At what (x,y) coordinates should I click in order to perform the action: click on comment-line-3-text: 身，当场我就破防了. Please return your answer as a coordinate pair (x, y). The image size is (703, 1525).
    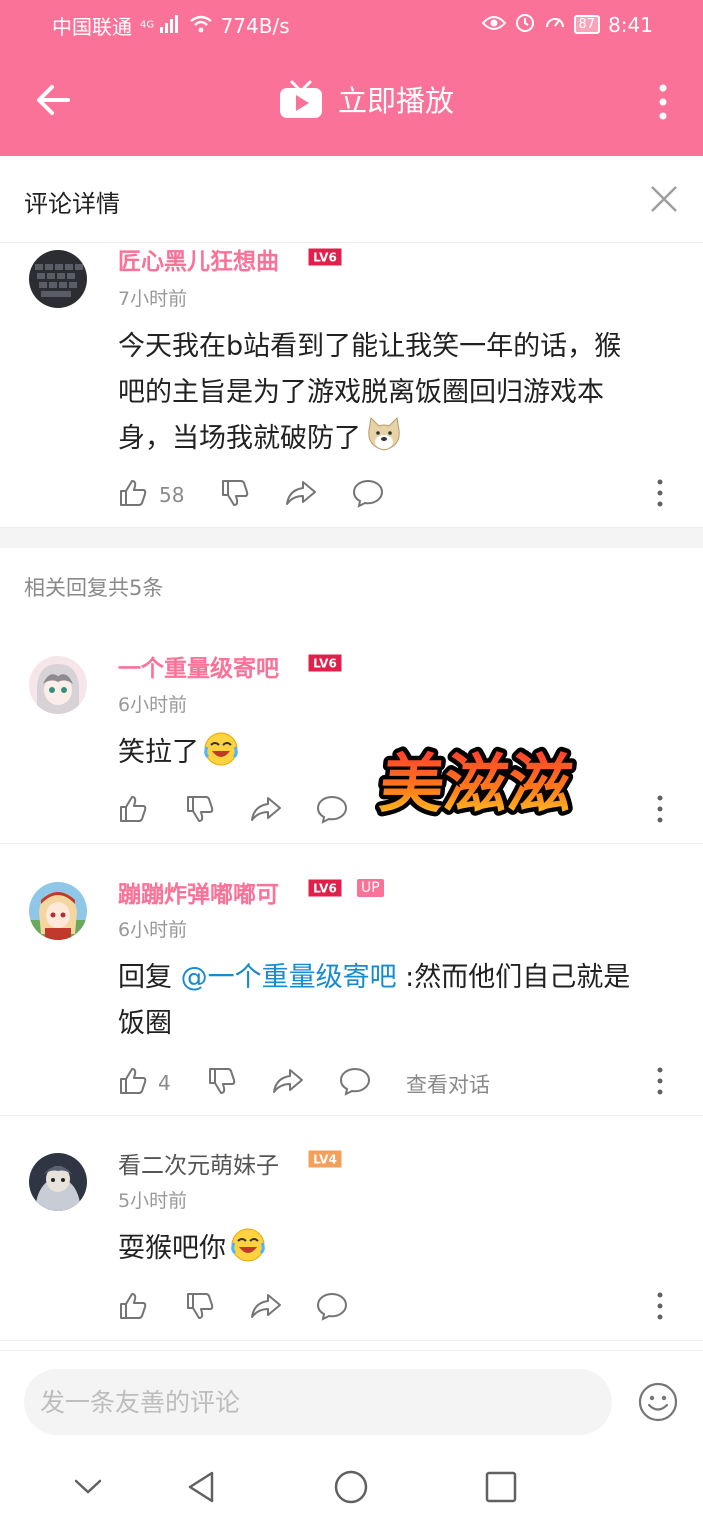
    Looking at the image, I should click on (239, 438).